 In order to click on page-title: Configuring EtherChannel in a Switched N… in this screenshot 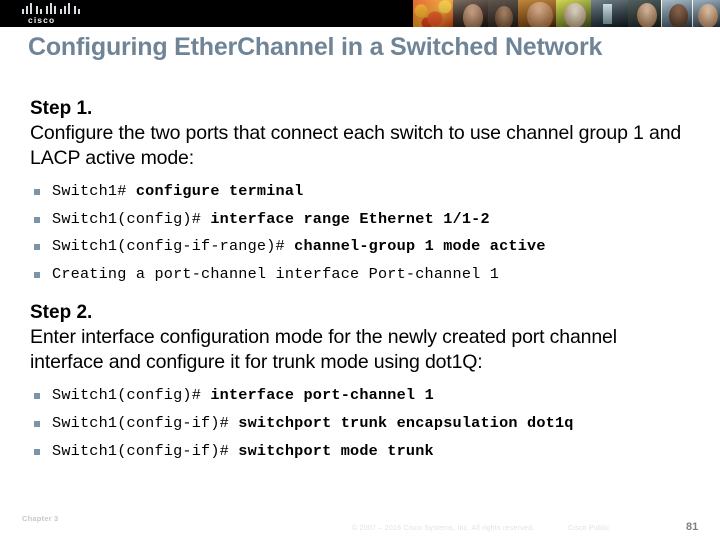, I will do `click(315, 47)`.